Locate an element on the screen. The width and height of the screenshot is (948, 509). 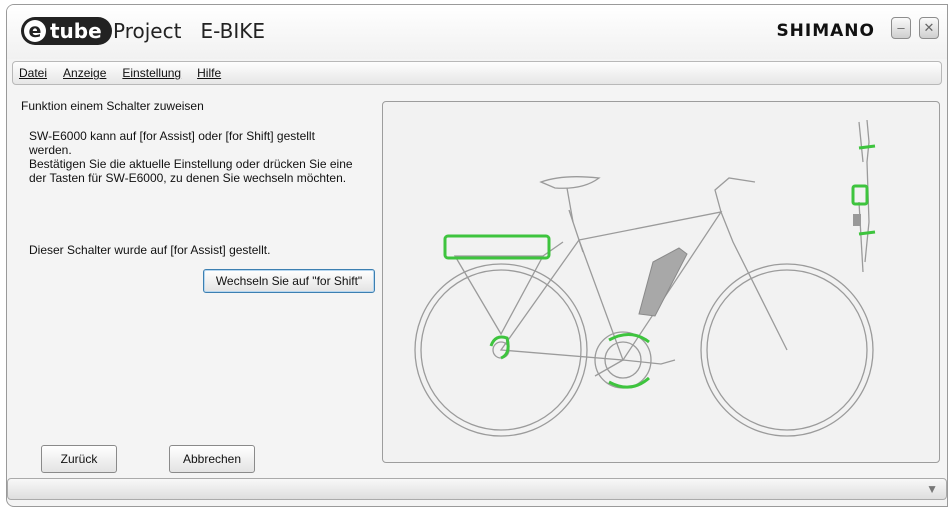
panel-heading: Funktion einem Schalter zuweisen is located at coordinates (112, 106).